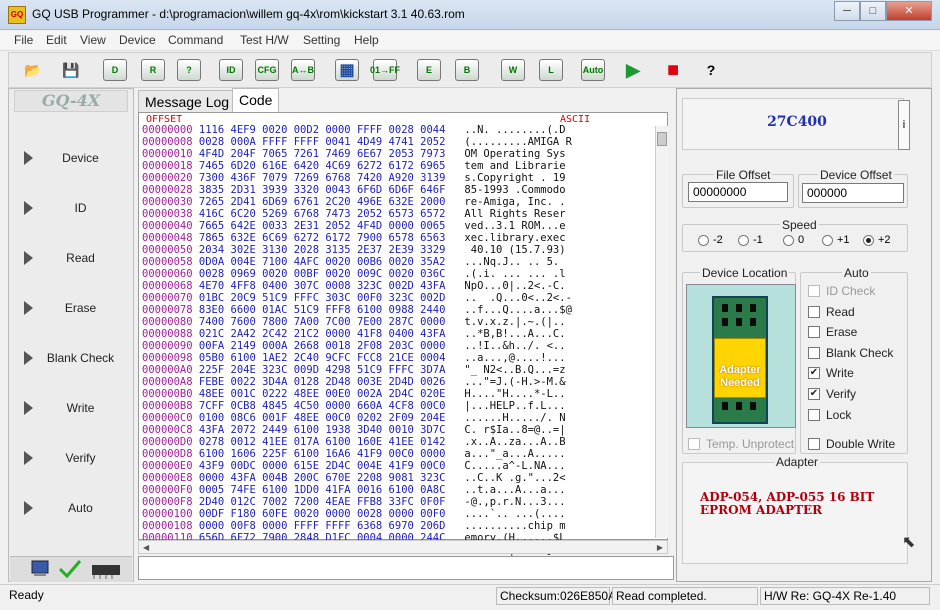  Describe the element at coordinates (515, 250) in the screenshot. I see `hex-ascii: 40.10 (15.7.93)` at that location.